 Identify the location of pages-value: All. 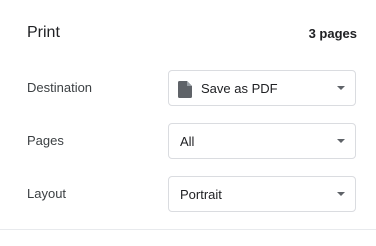
(187, 141).